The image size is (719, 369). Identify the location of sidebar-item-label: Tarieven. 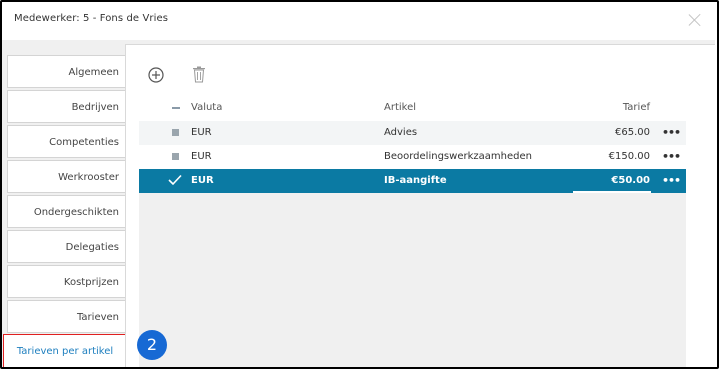
(97, 317).